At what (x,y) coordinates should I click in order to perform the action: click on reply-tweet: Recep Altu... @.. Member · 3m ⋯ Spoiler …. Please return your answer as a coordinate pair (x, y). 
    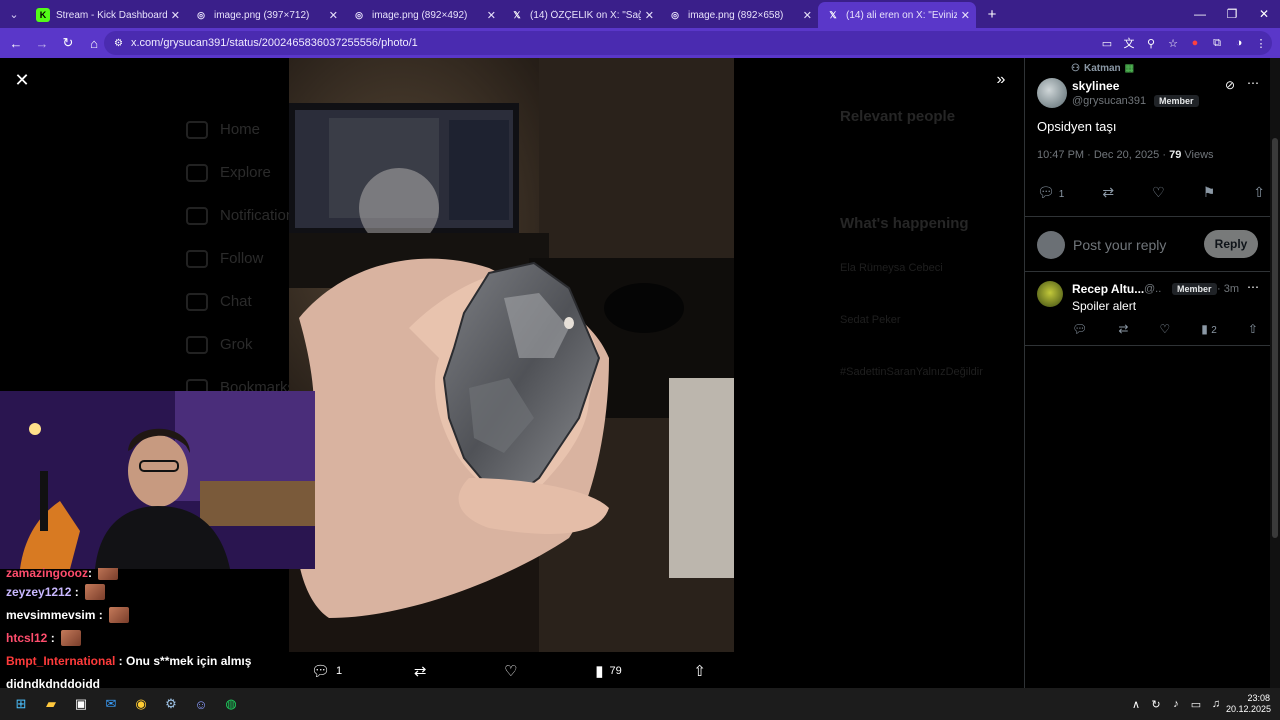
    Looking at the image, I should click on (1148, 309).